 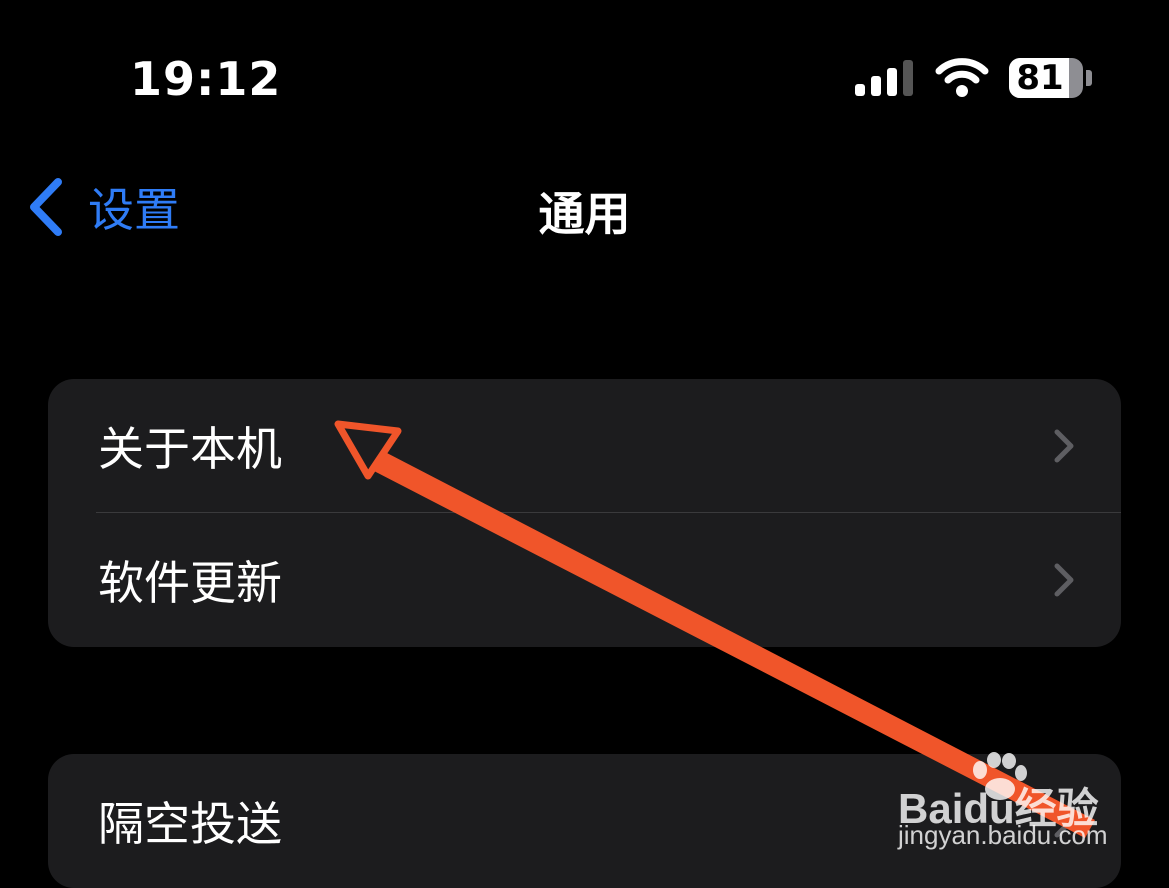 I want to click on battery-icon: 81, so click(x=1046, y=78).